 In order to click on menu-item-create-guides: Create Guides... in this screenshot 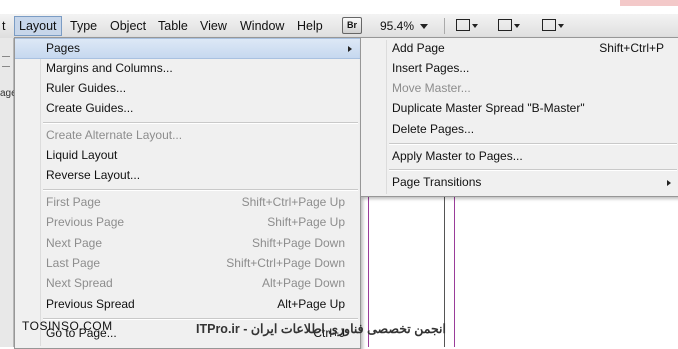, I will do `click(187, 108)`.